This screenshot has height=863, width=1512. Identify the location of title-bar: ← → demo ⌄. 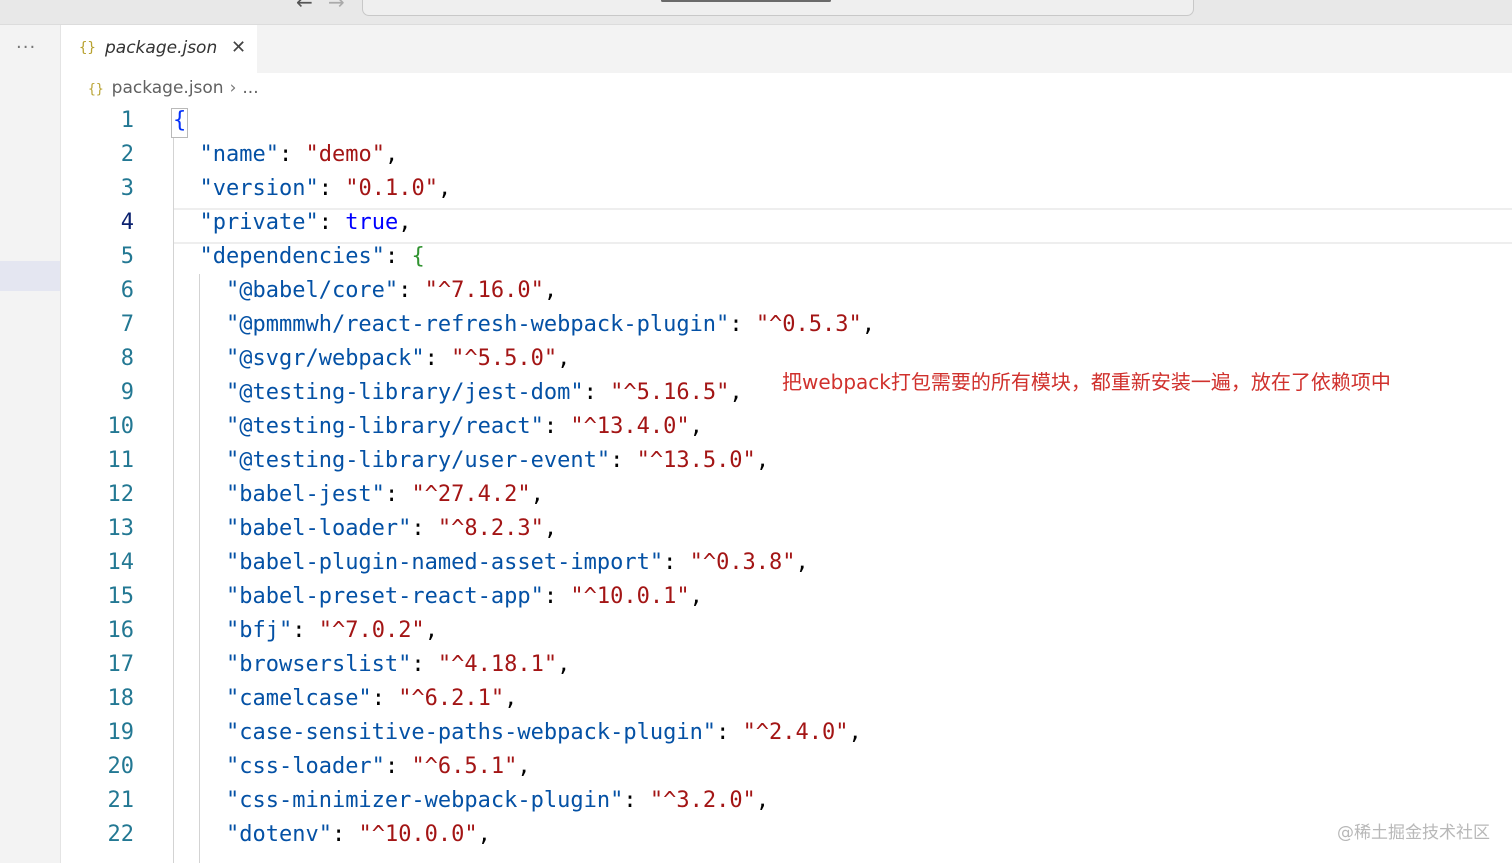
(756, 12).